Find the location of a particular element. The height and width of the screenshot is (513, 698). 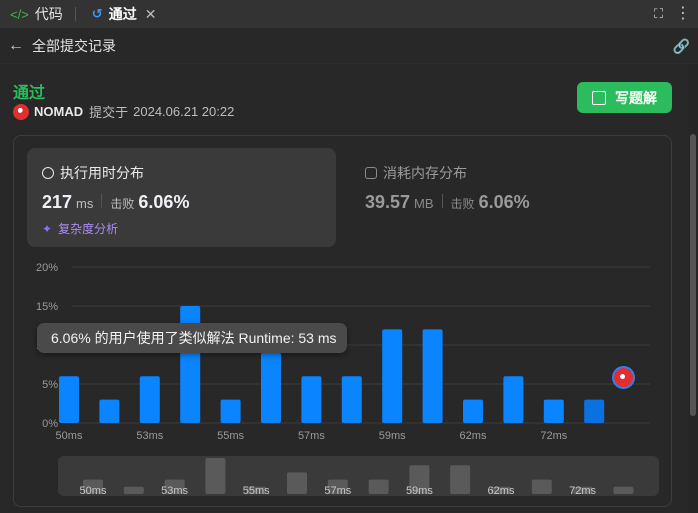

tab-bar: </> 代码 ↺ 通过 ✕ ⛶ ⋮ is located at coordinates (349, 14).